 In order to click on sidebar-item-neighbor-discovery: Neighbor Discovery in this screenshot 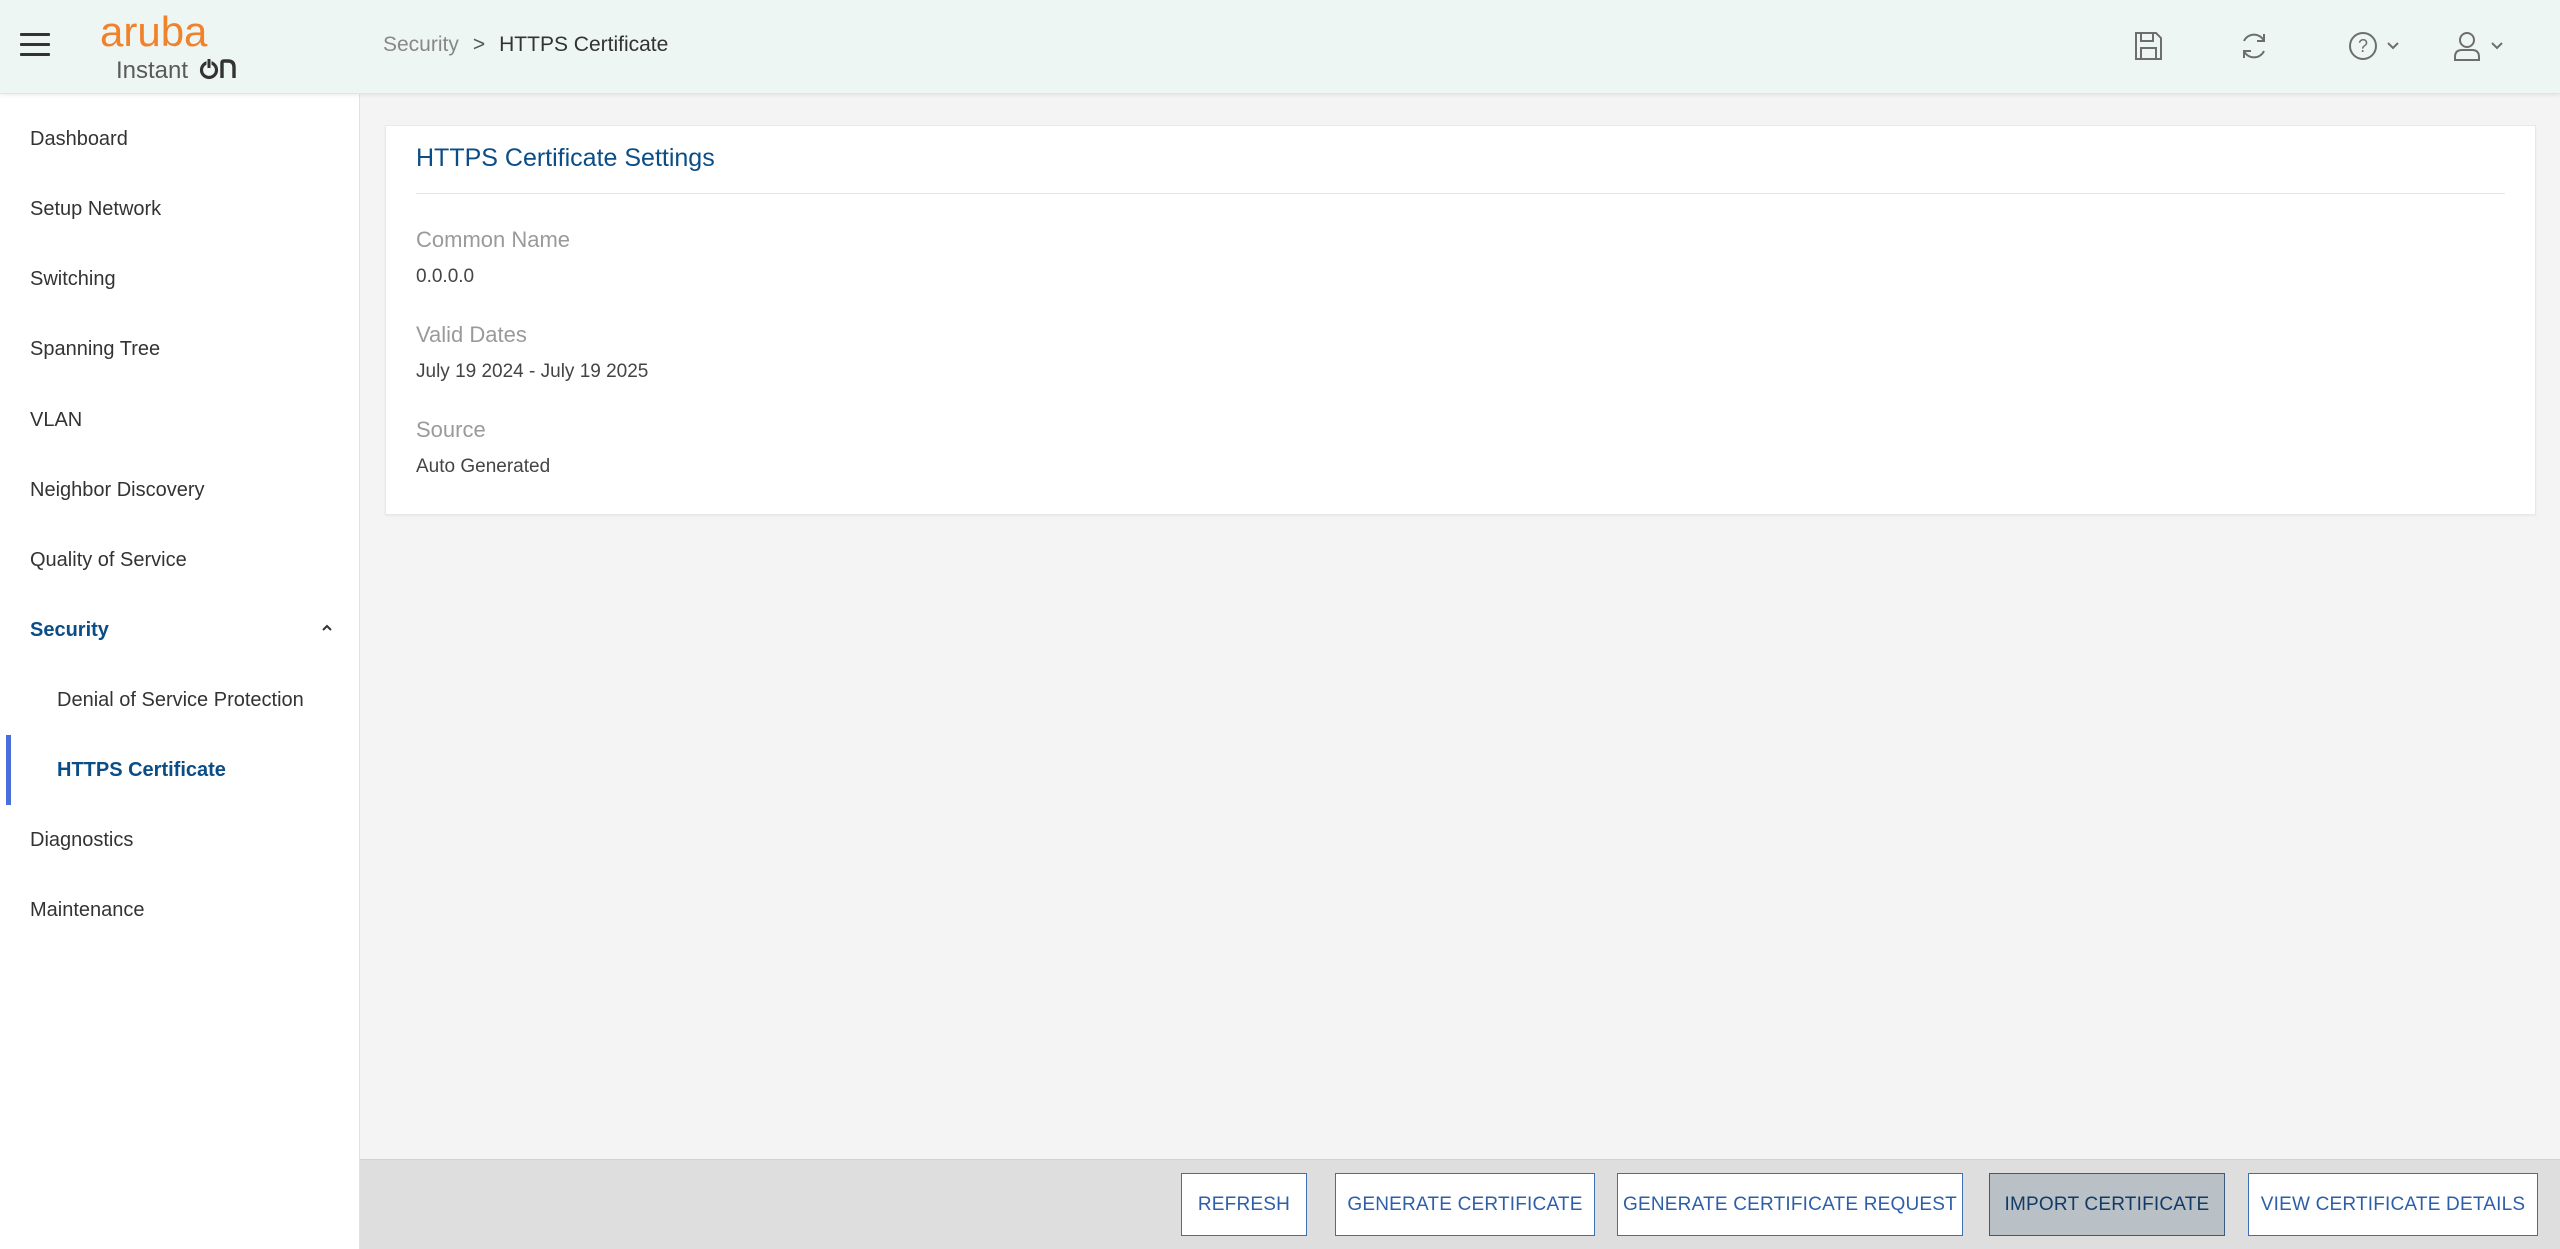, I will do `click(180, 490)`.